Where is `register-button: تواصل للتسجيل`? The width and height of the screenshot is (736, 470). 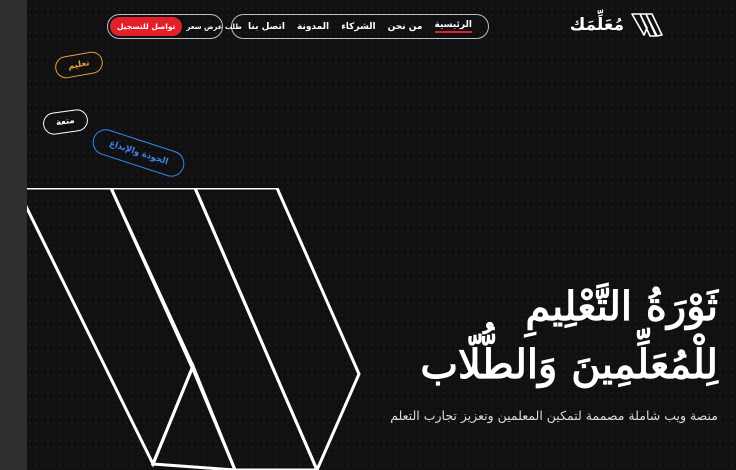
register-button: تواصل للتسجيل is located at coordinates (146, 26).